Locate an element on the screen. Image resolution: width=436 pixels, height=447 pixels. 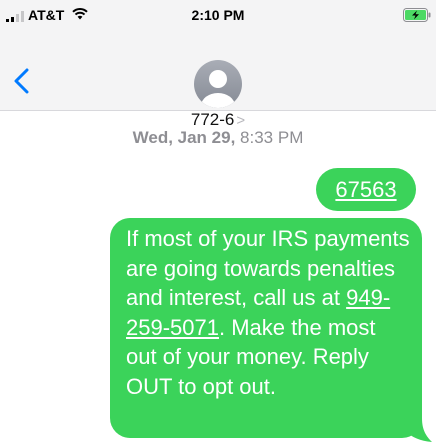
back-button is located at coordinates (22, 81).